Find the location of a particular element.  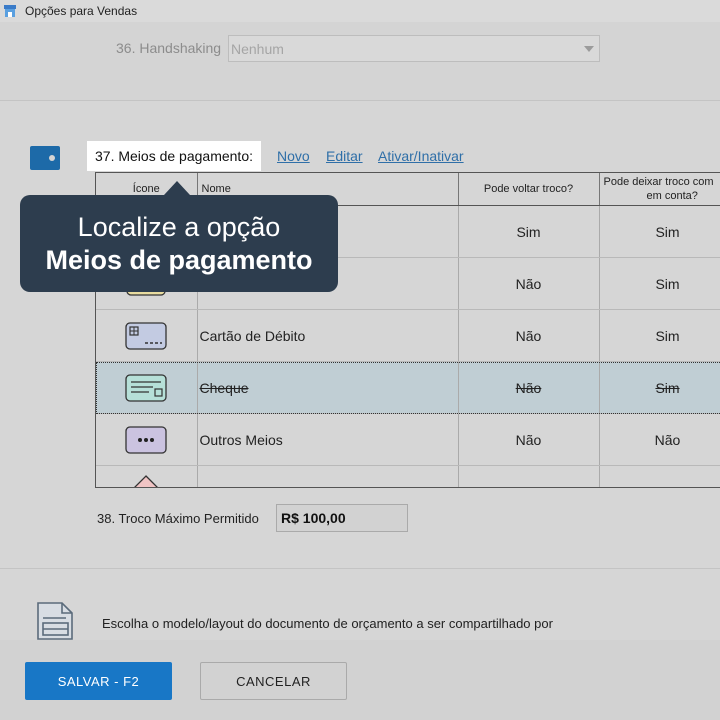

row-name: Outros Meios is located at coordinates (328, 439).